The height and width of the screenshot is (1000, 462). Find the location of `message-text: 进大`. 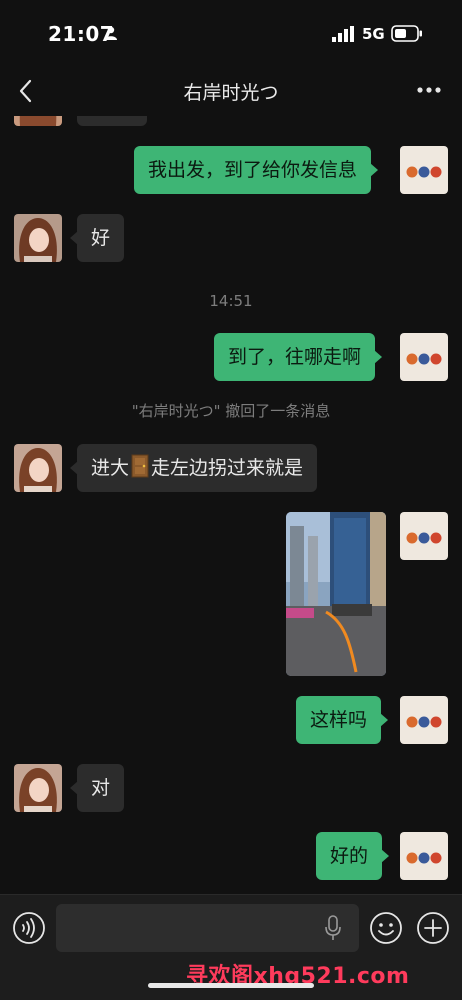

message-text: 进大 is located at coordinates (110, 468).